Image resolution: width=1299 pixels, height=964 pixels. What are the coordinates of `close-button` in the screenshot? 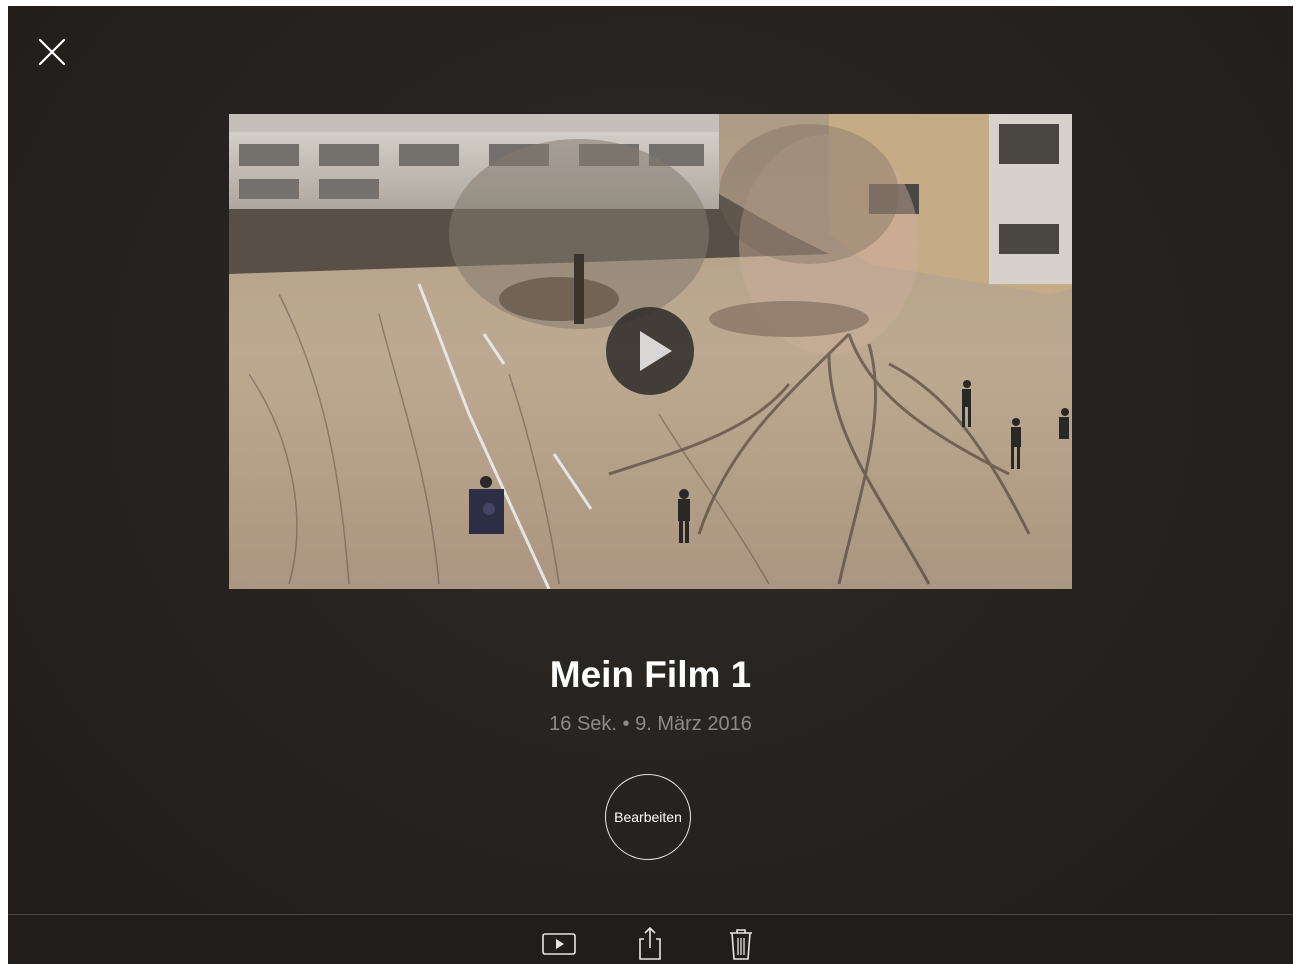 It's located at (52, 52).